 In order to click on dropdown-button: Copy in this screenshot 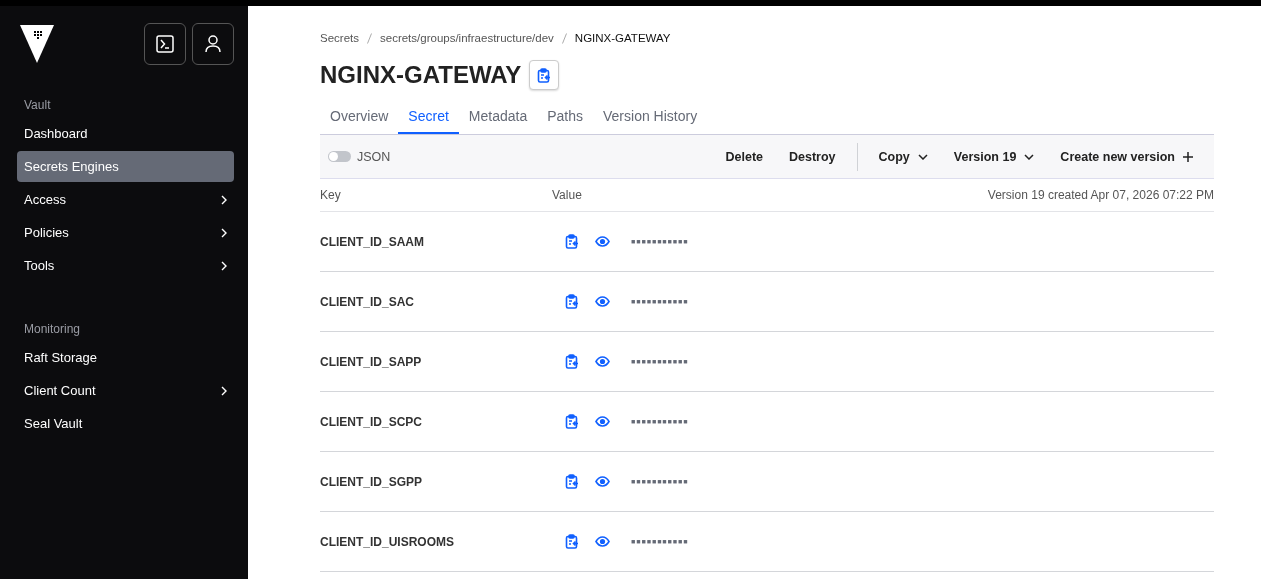, I will do `click(903, 156)`.